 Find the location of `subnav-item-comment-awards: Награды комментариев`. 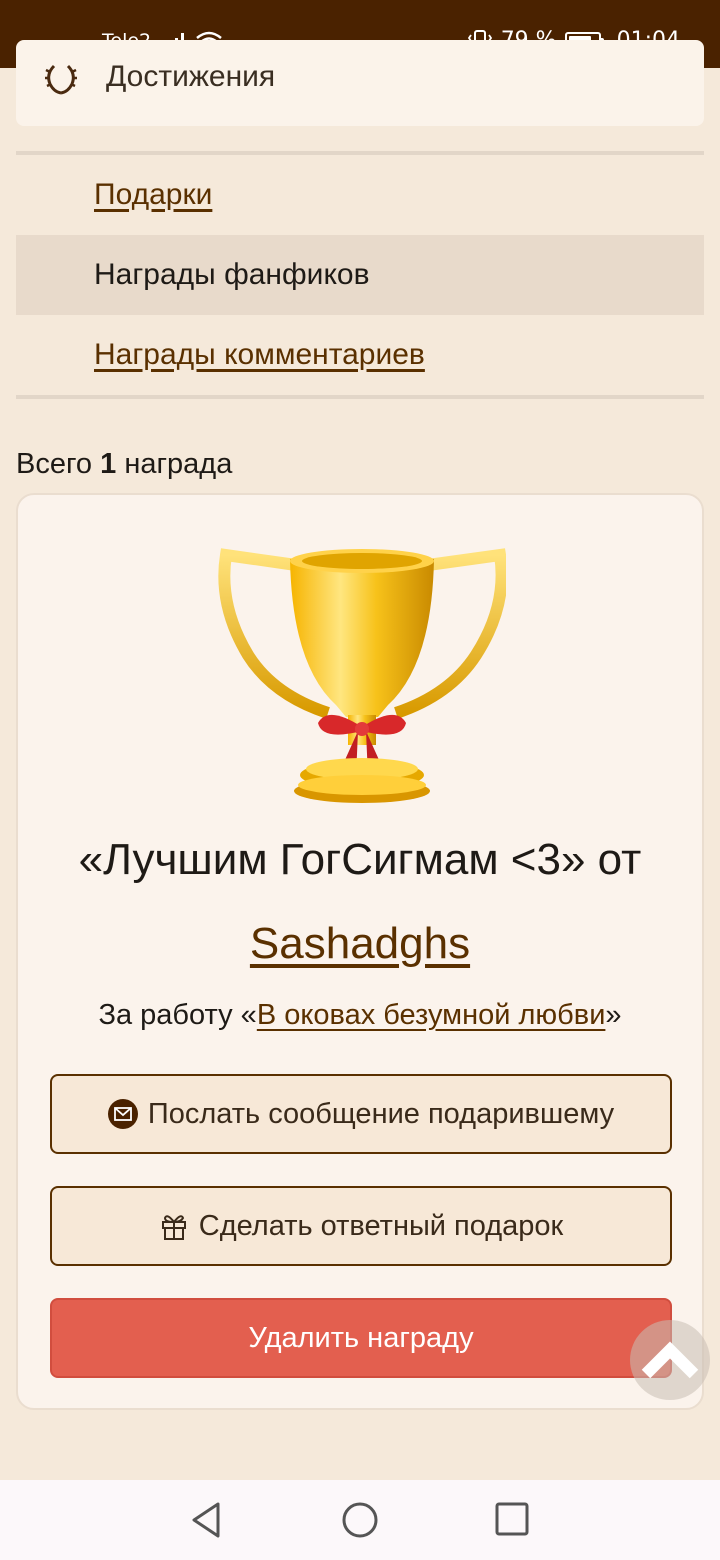

subnav-item-comment-awards: Награды комментариев is located at coordinates (360, 355).